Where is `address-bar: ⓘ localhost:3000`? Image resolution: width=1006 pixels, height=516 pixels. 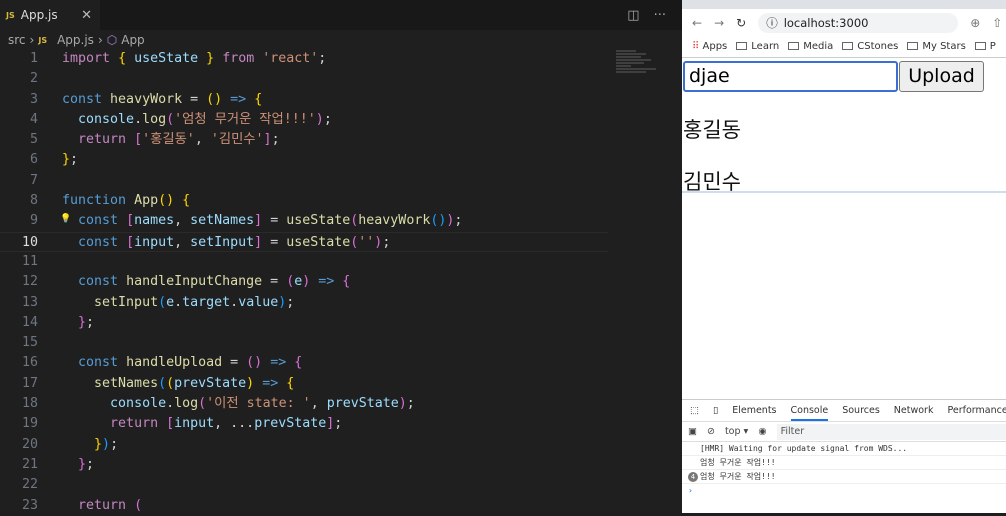 address-bar: ⓘ localhost:3000 is located at coordinates (858, 22).